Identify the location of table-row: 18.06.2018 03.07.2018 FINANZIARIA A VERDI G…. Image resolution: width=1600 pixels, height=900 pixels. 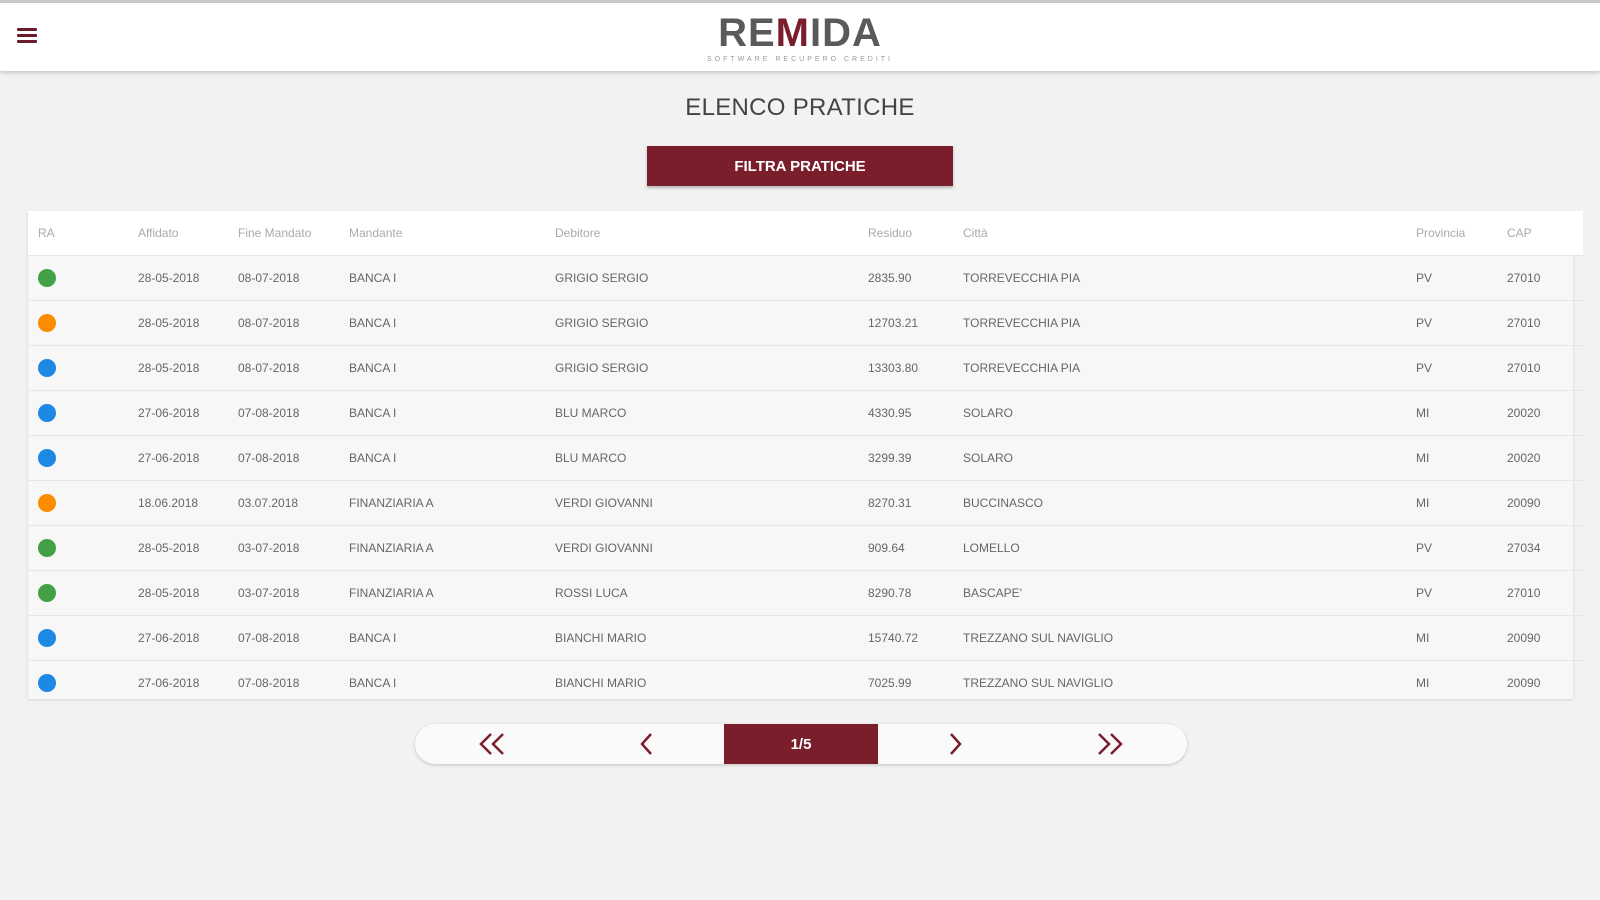
(805, 503).